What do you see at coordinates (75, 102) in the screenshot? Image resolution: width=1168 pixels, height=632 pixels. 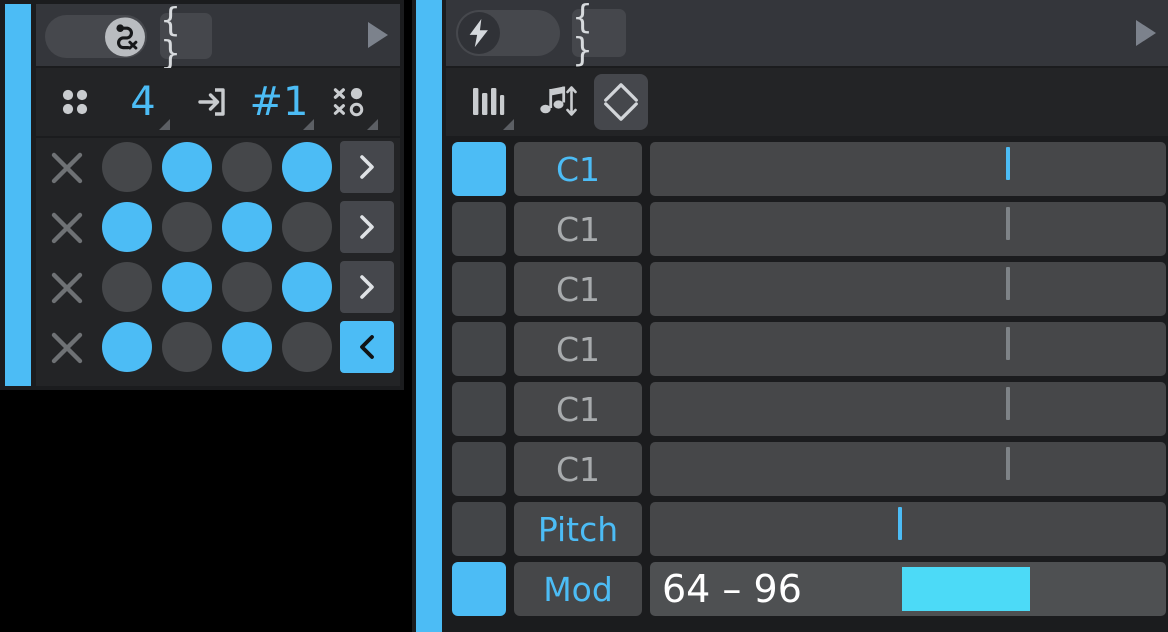 I see `grid-dots-icon` at bounding box center [75, 102].